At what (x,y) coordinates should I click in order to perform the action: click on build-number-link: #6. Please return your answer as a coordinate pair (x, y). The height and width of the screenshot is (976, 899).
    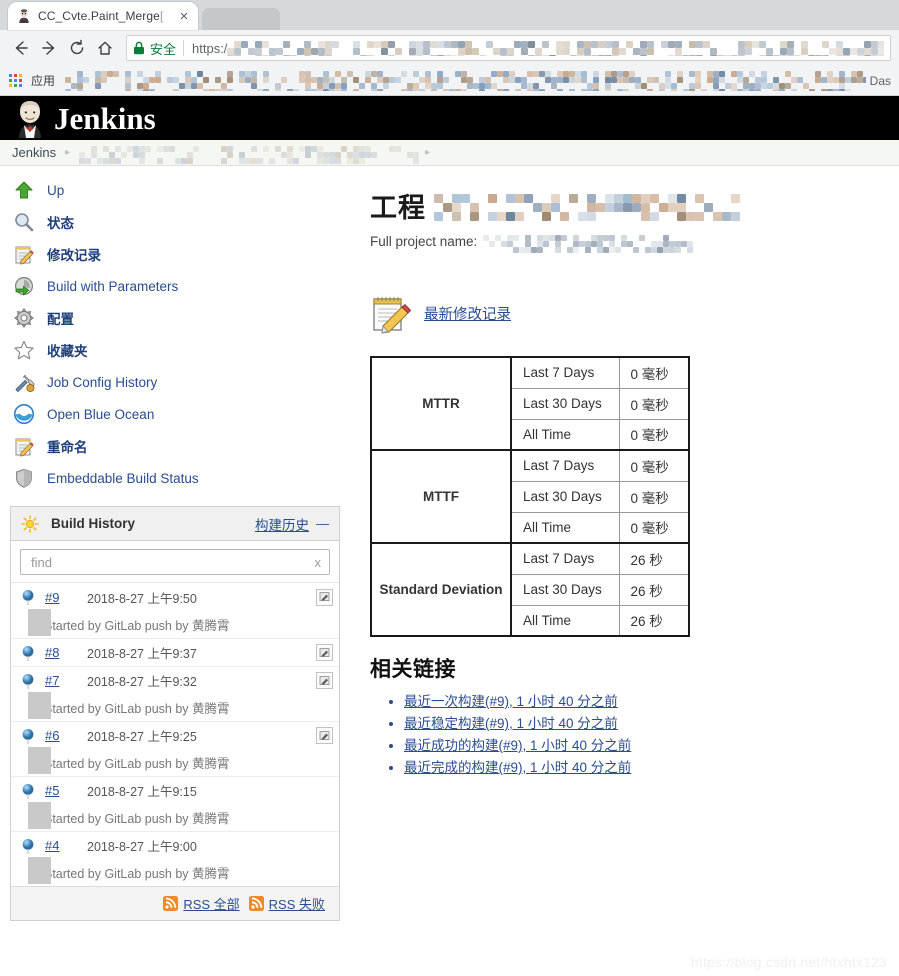
    Looking at the image, I should click on (66, 735).